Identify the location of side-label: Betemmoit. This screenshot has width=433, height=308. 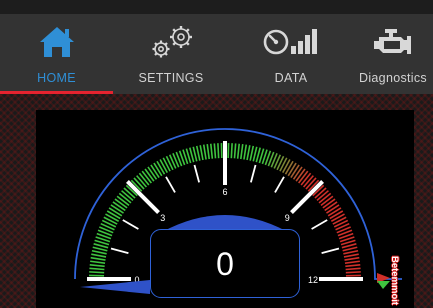
(394, 281).